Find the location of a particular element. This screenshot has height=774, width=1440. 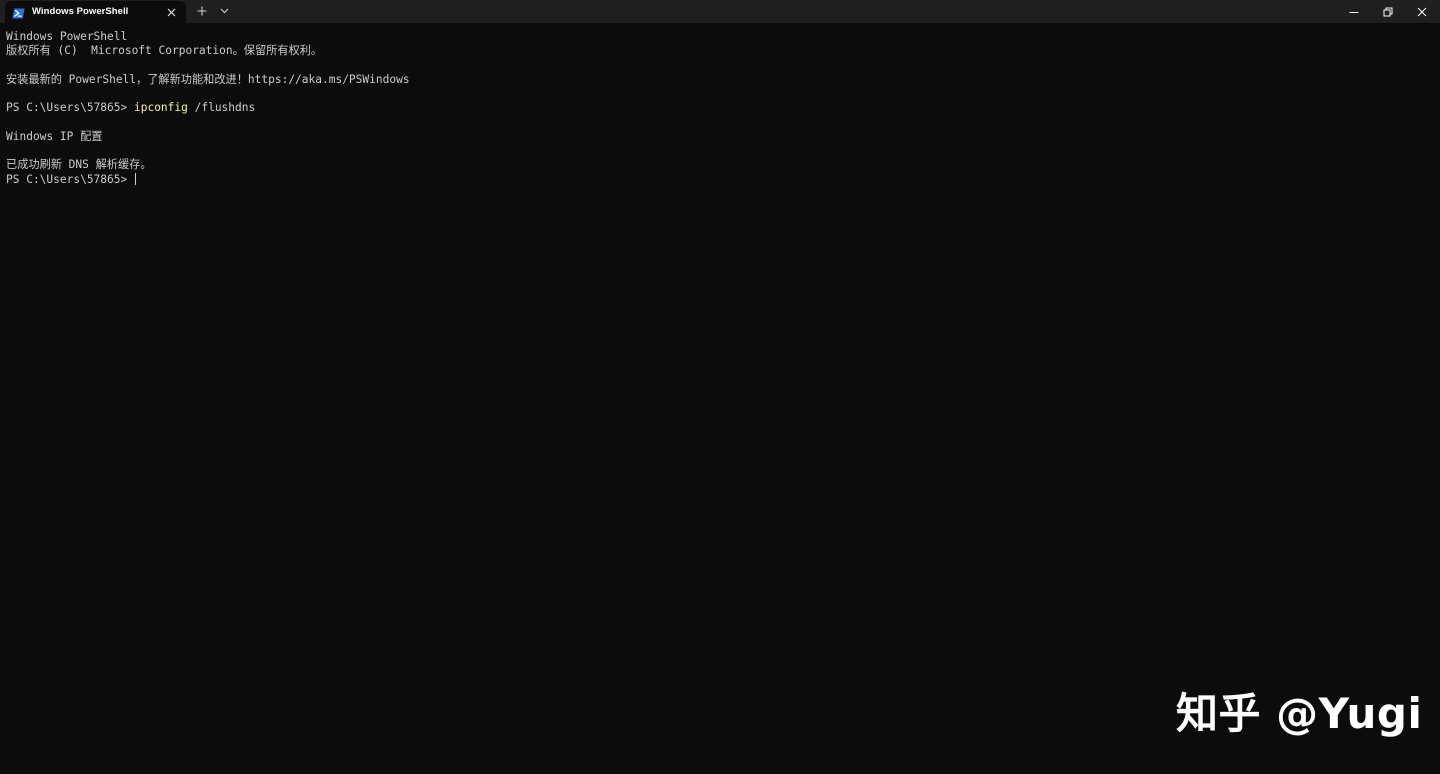

plus-icon is located at coordinates (202, 11).